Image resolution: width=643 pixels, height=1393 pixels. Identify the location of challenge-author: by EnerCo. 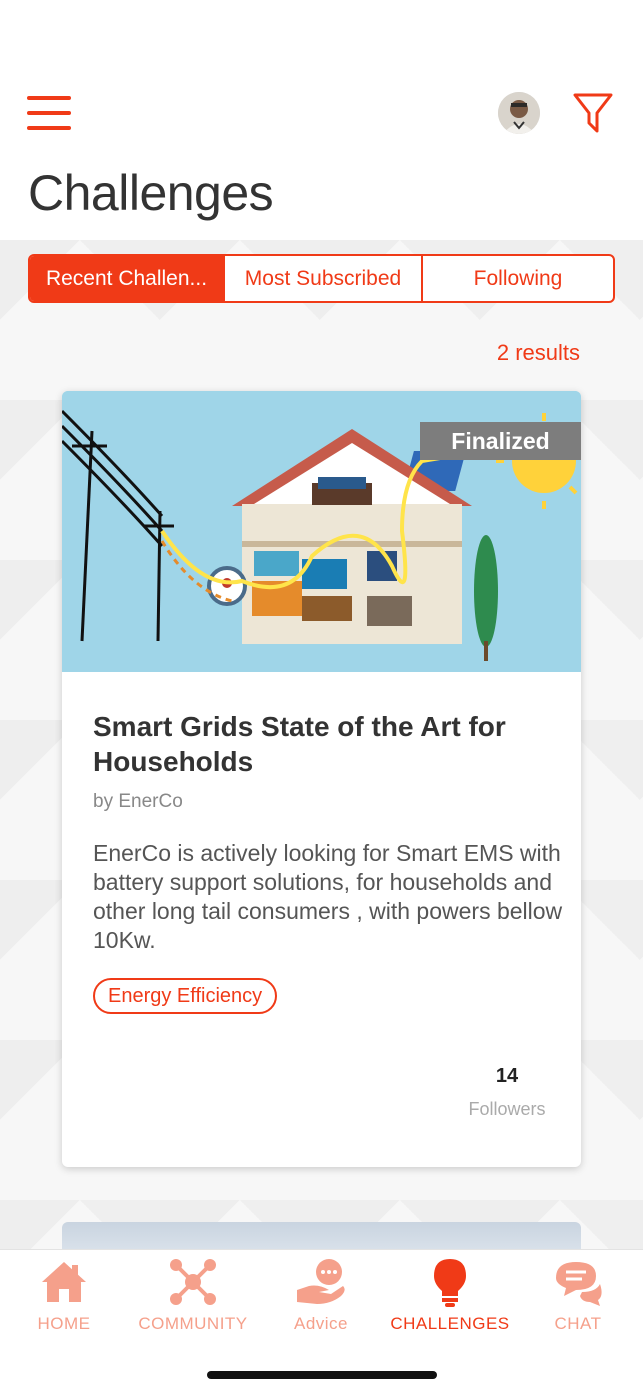
(138, 801).